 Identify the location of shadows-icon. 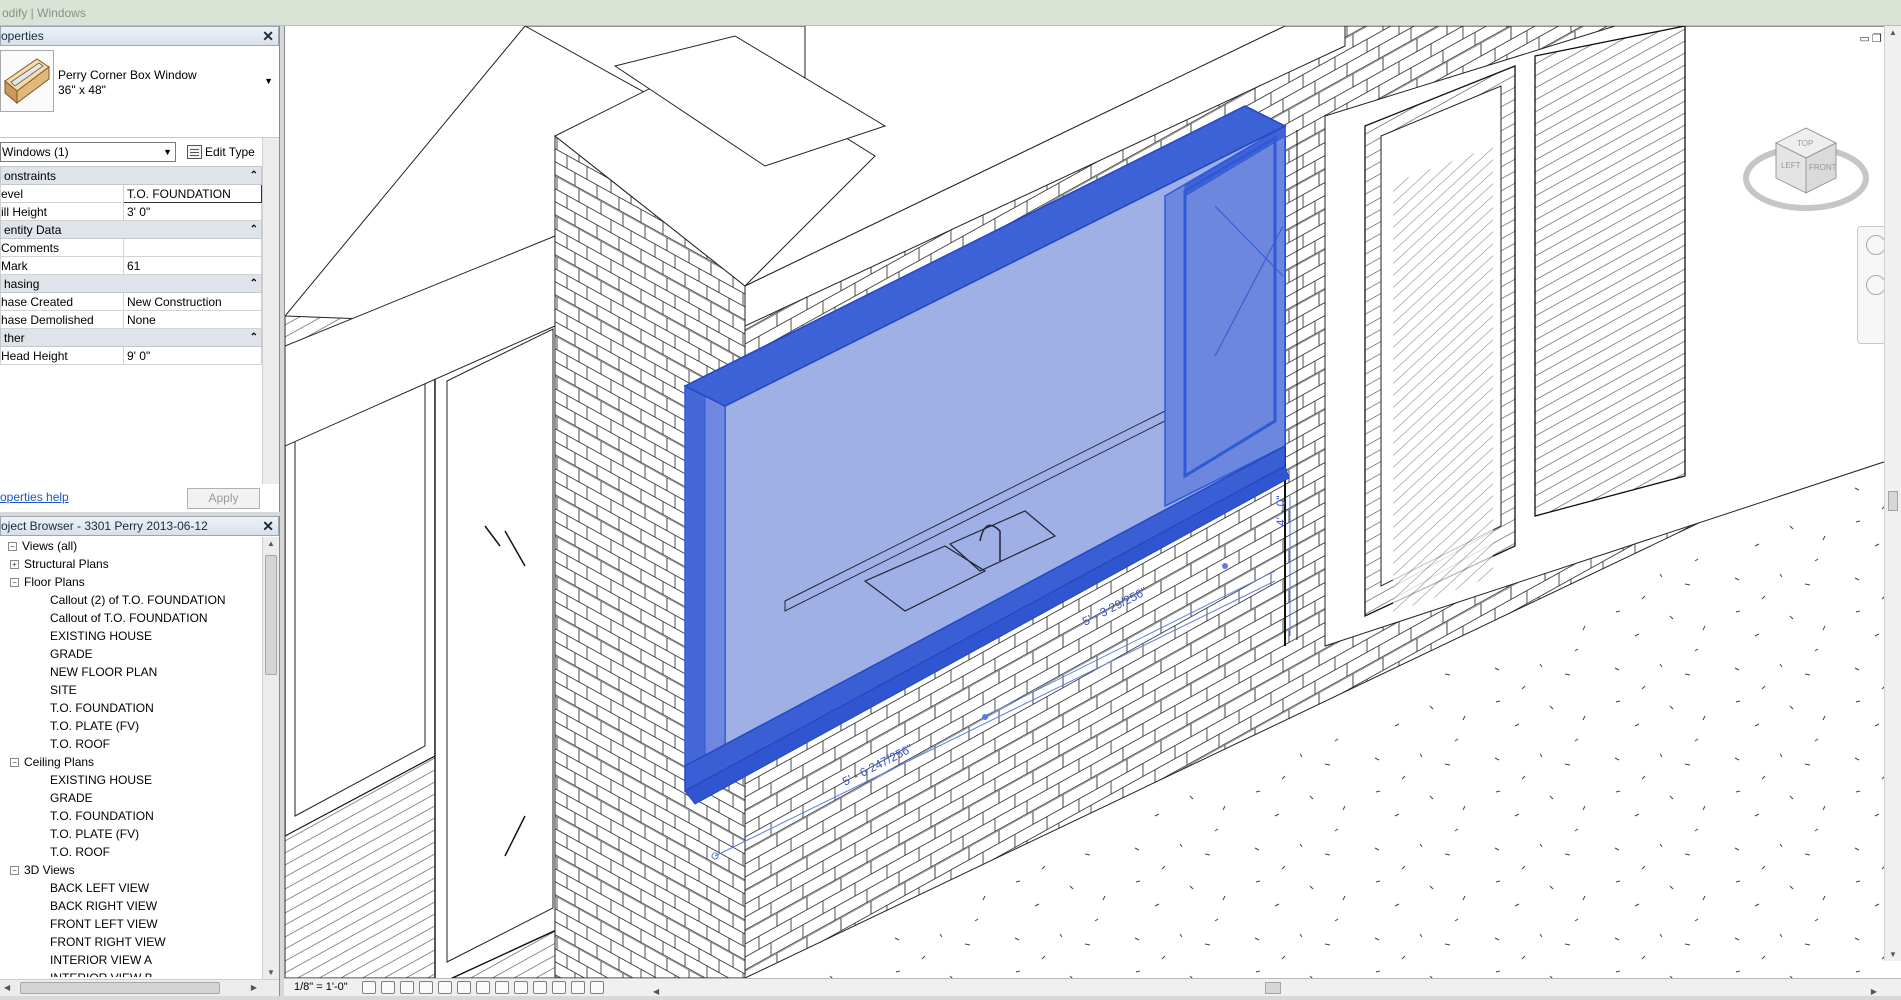
(426, 987).